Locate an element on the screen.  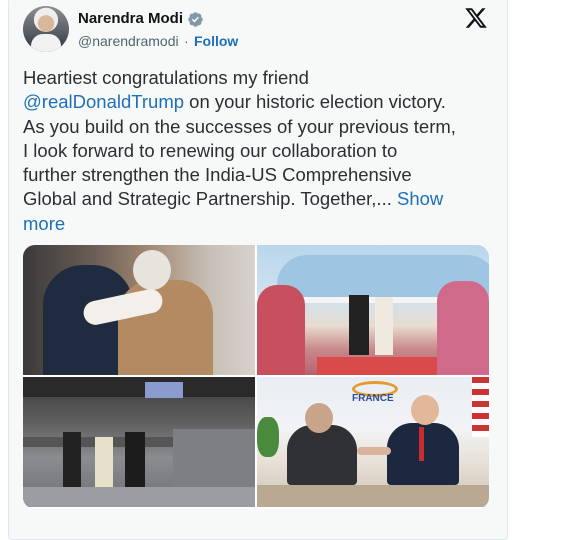
tweet-line: more is located at coordinates (260, 224).